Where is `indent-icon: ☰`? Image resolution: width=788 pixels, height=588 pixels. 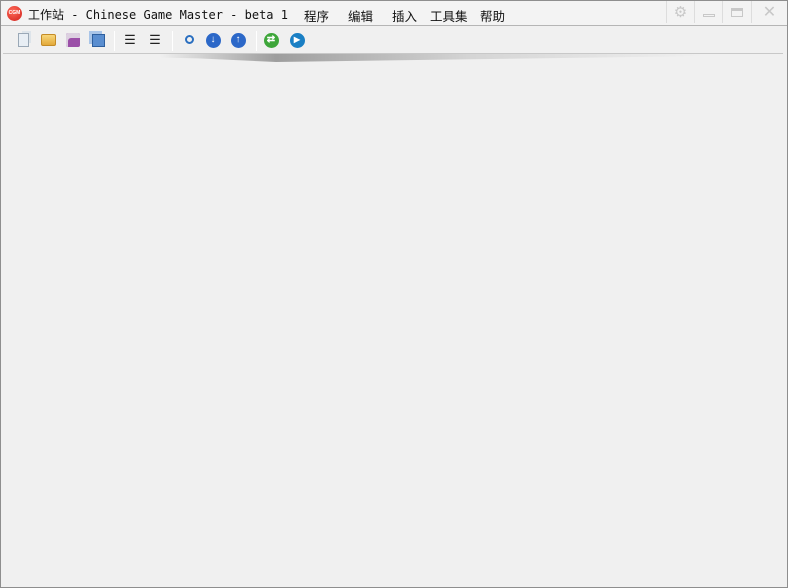
indent-icon: ☰ is located at coordinates (130, 39).